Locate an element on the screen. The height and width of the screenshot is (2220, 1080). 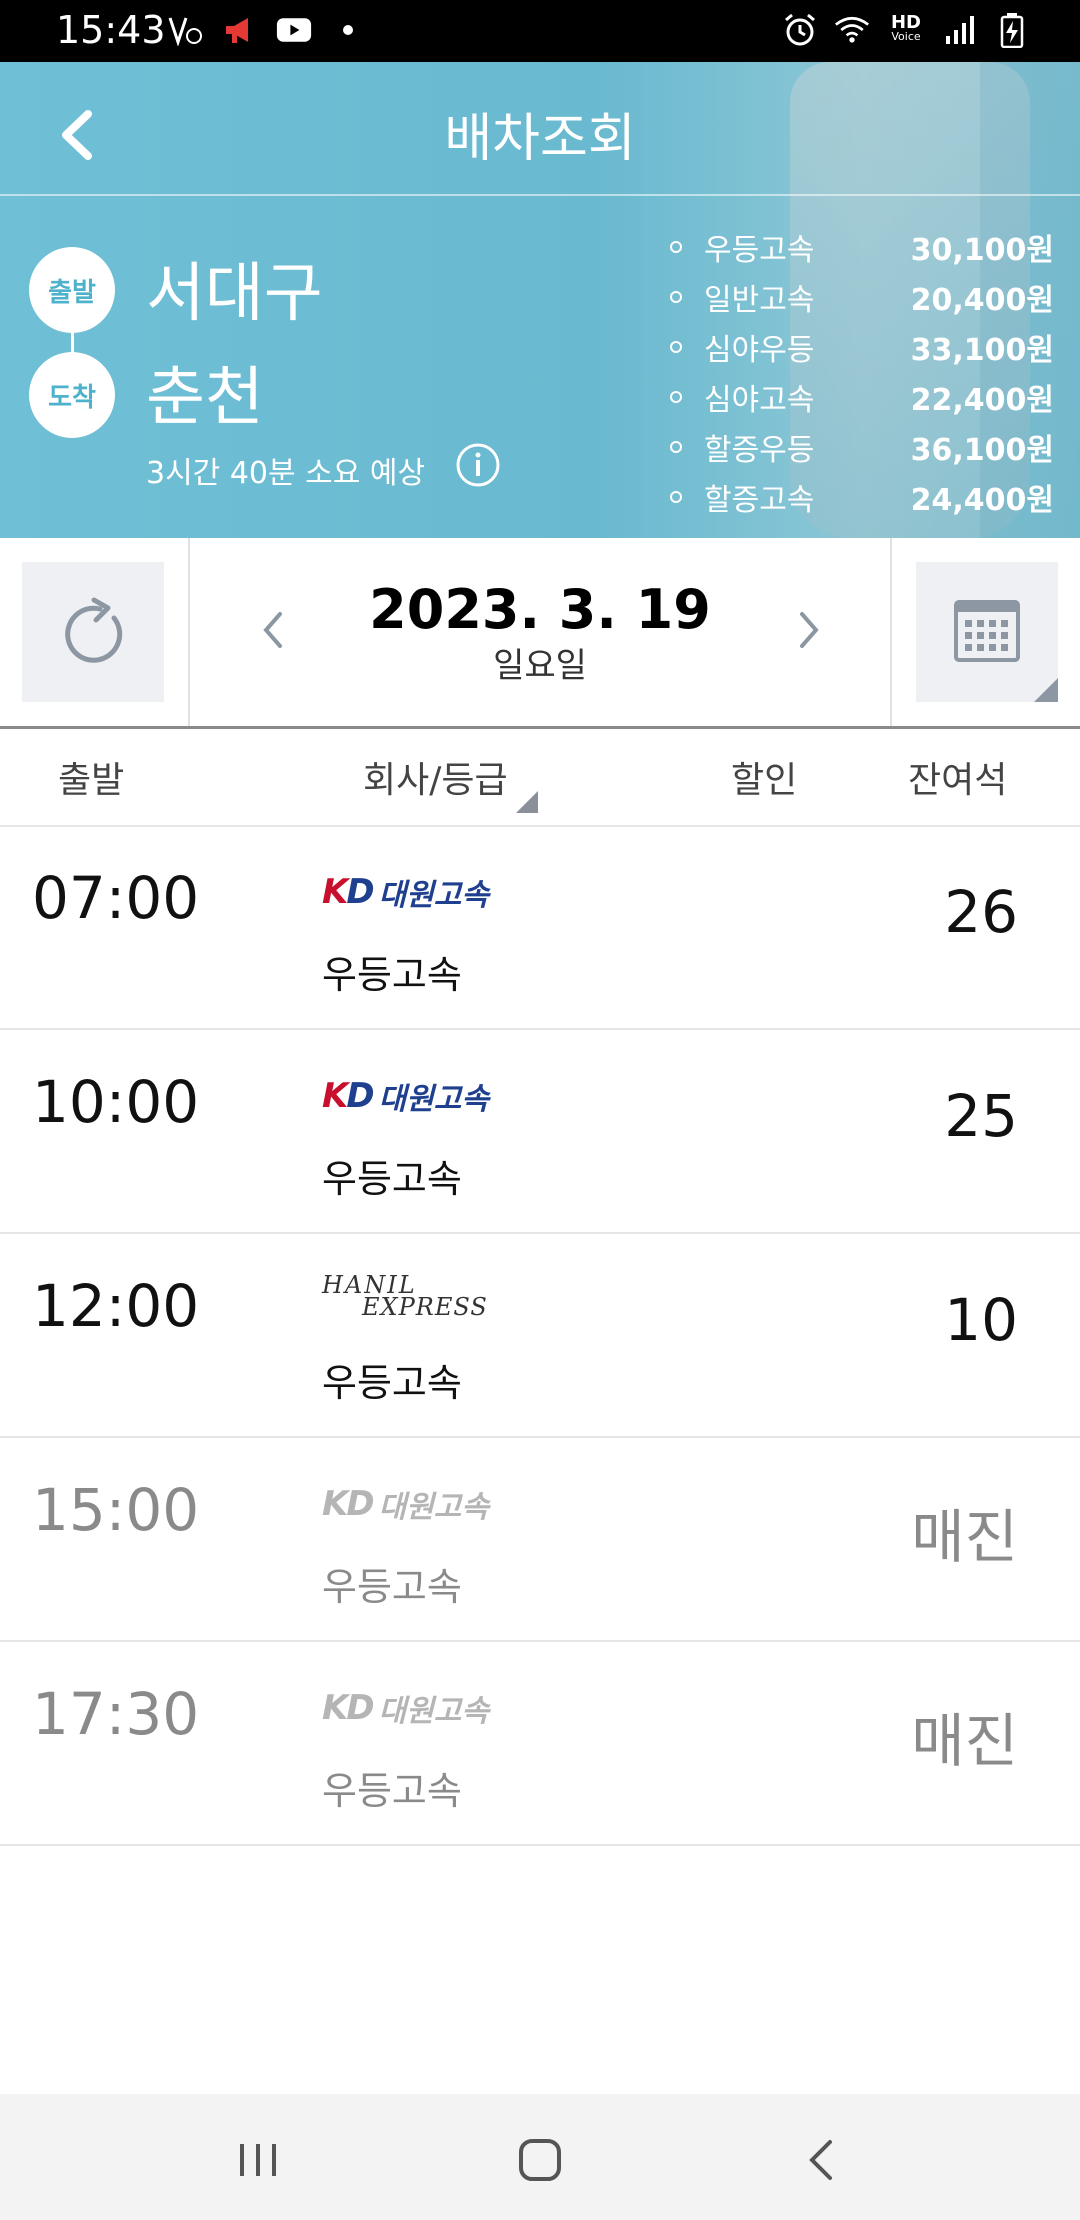
company-logo: HANIL EXPRESS is located at coordinates (405, 1296).